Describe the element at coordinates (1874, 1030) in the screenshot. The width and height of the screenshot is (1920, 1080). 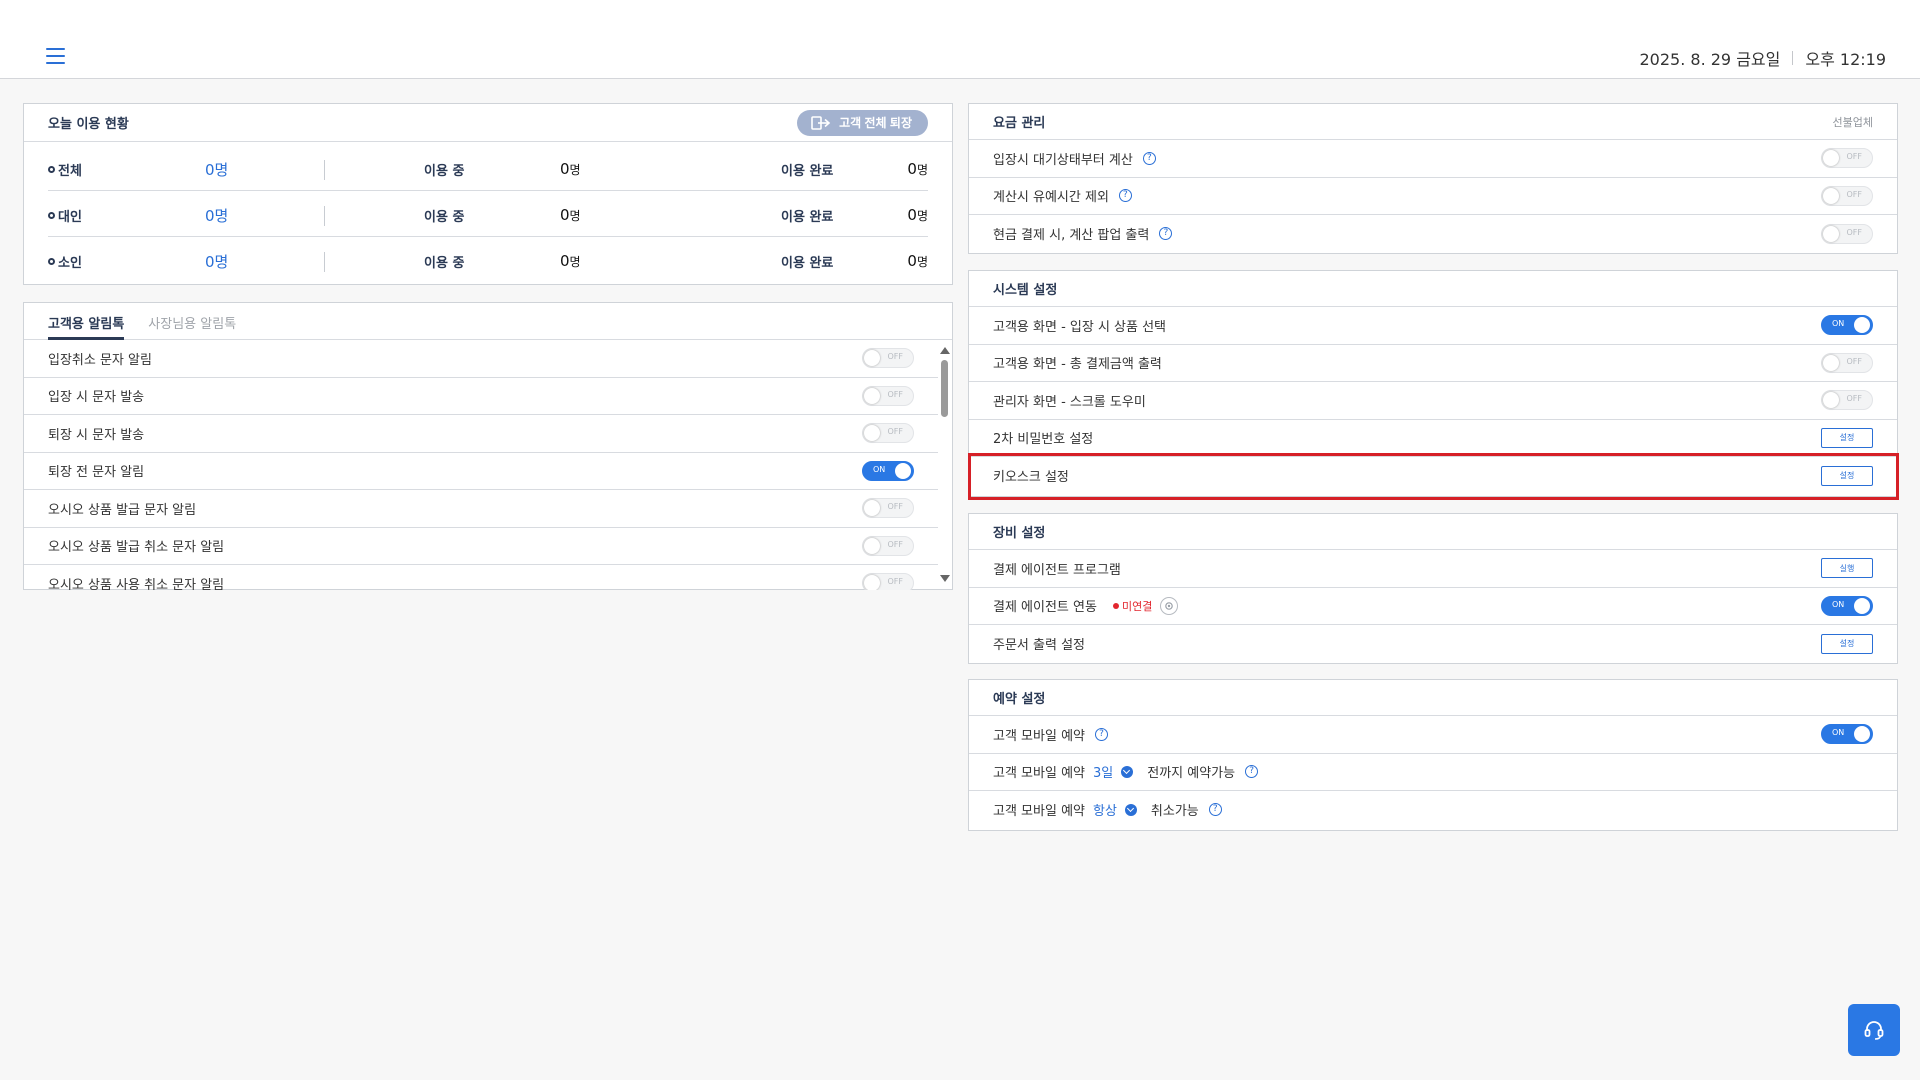
I see `customer-support-button` at that location.